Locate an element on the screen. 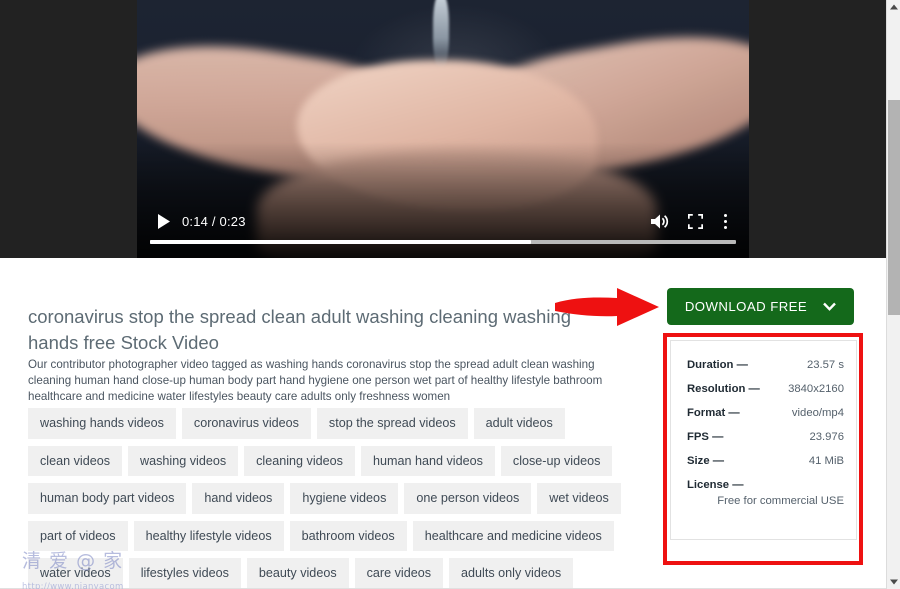 This screenshot has height=589, width=900. player-controls: 0:14 / 0:23 is located at coordinates (443, 227).